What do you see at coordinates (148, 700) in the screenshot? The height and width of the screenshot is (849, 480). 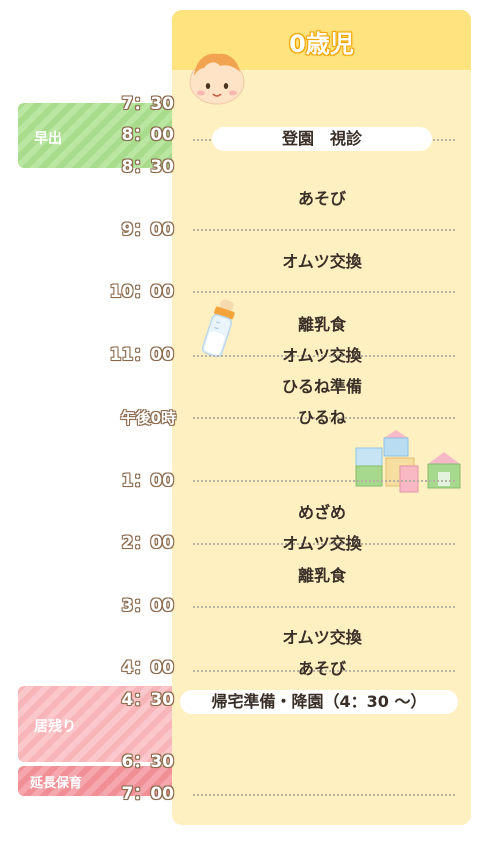 I see `time-label: 4：30` at bounding box center [148, 700].